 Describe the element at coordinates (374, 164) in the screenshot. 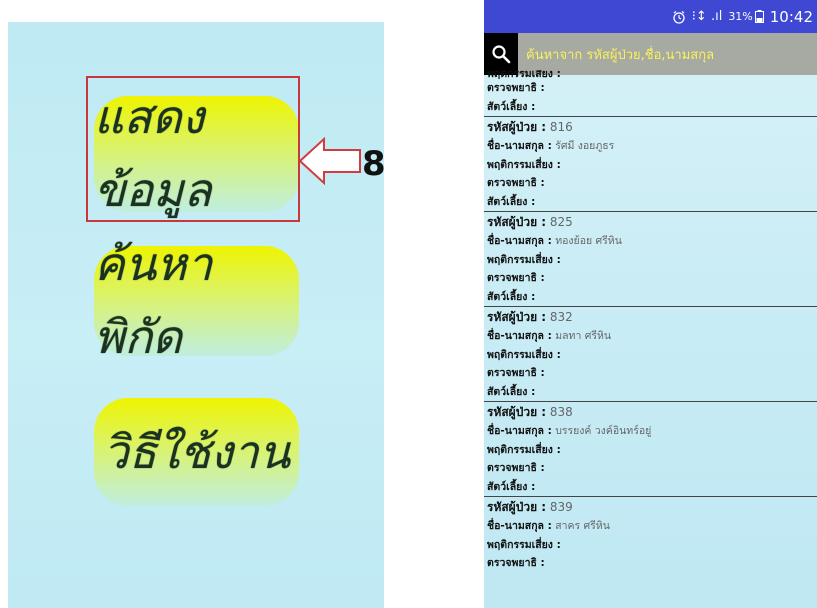

I see `step-number: 8` at that location.